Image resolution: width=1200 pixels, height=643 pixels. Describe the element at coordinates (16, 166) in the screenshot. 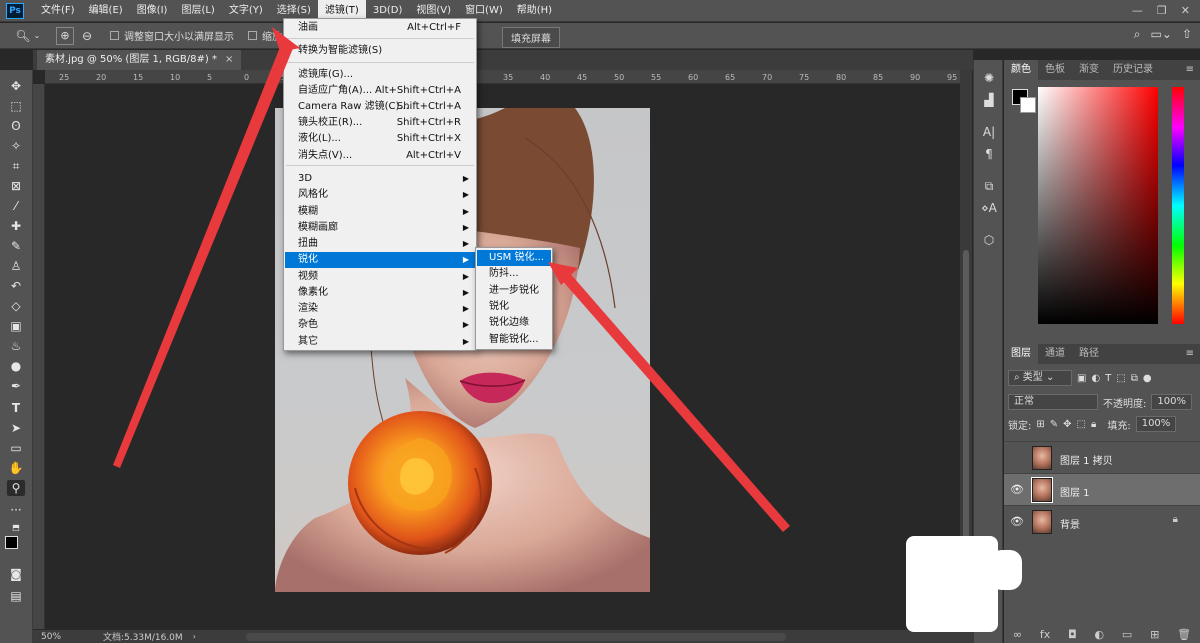

I see `crop-tool-icon: ⌗` at that location.